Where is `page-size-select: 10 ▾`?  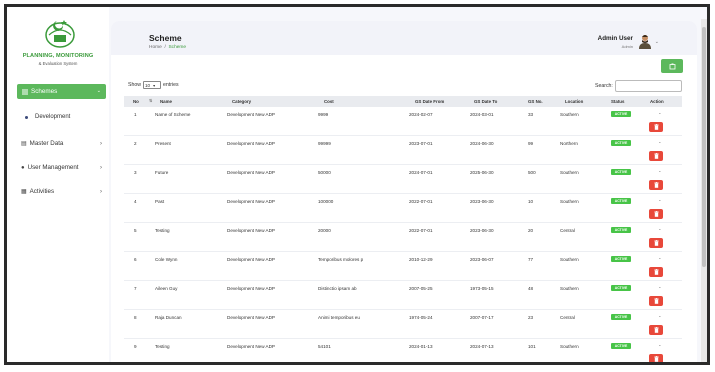
page-size-select: 10 ▾ is located at coordinates (151, 85).